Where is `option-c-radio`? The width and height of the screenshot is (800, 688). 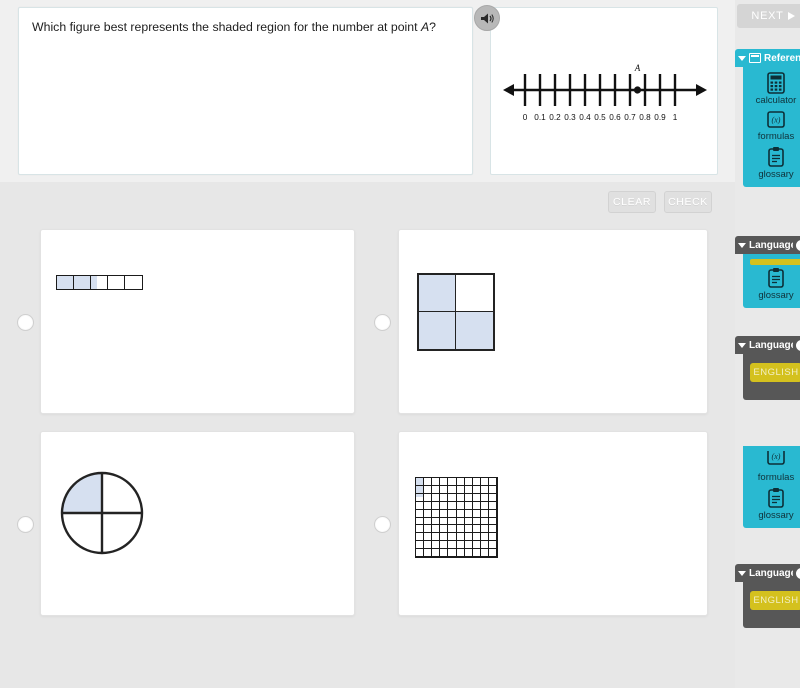 option-c-radio is located at coordinates (25, 524).